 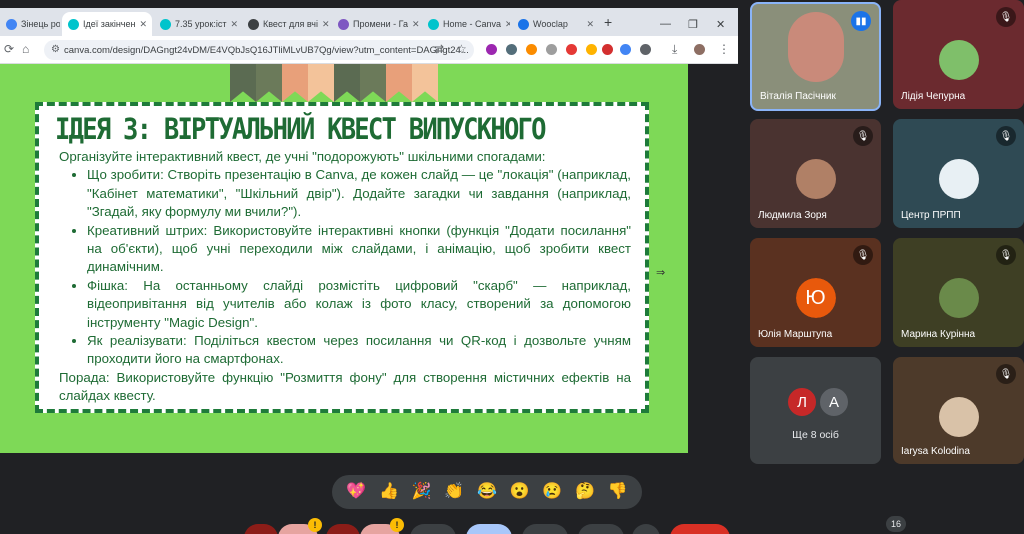 What do you see at coordinates (618, 492) in the screenshot?
I see `reaction-thumbs-down-icon: 👎` at bounding box center [618, 492].